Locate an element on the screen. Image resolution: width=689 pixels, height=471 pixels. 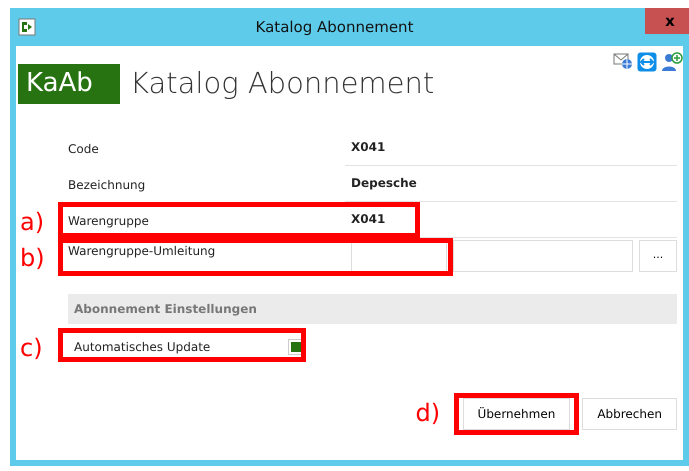
field-value: Depesche is located at coordinates (511, 184).